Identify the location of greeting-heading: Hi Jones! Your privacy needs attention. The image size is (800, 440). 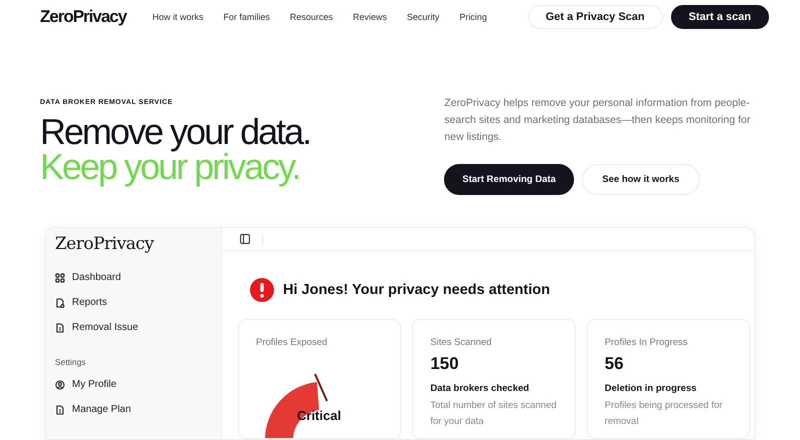
(416, 290).